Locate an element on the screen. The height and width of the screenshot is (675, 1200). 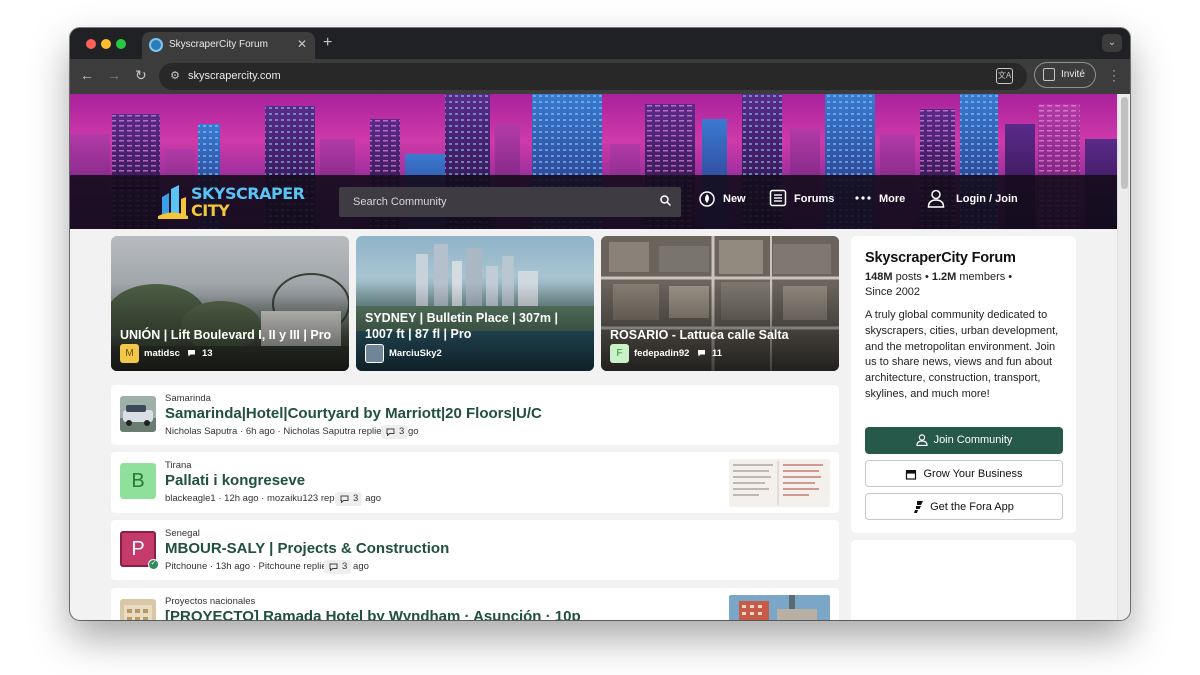
card-title: ROSARIO - Lattuca calle Salta is located at coordinates (721, 335).